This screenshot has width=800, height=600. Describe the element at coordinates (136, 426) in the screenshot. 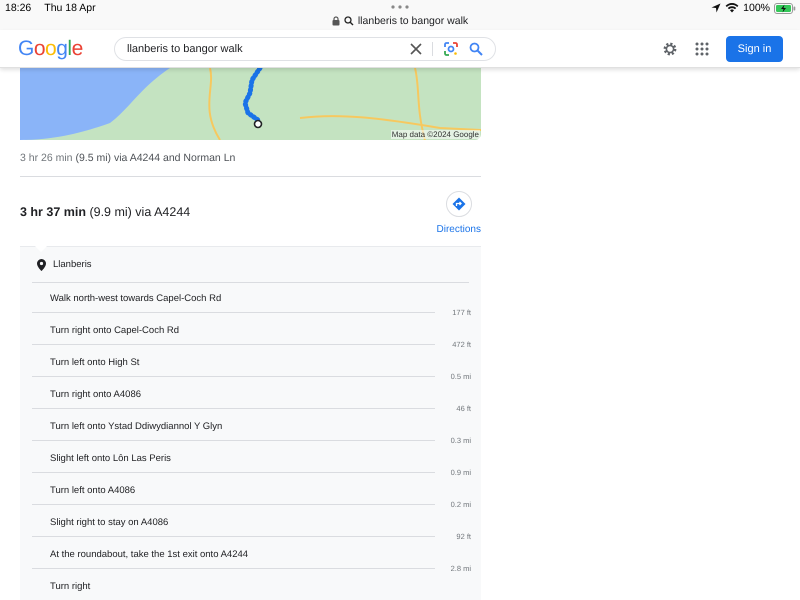

I see `step-instruction: Turn left onto Ystad Ddiwydiannol Y Glyn` at that location.